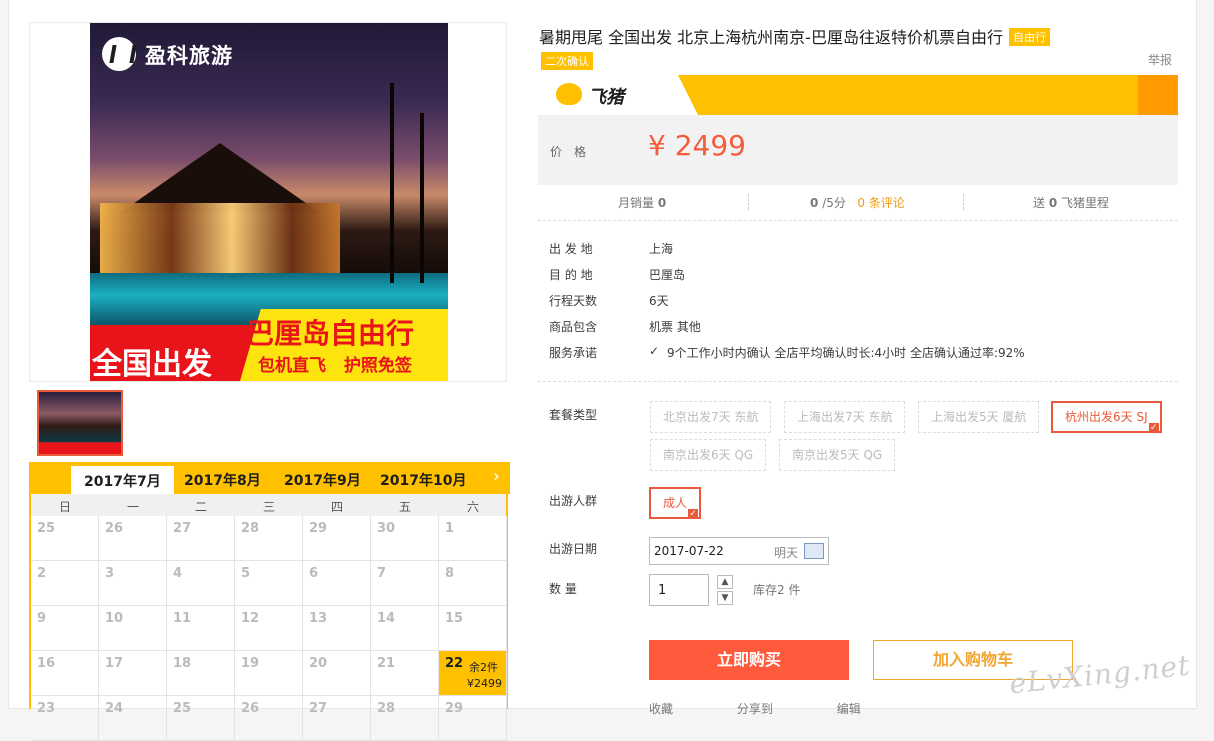  Describe the element at coordinates (845, 417) in the screenshot. I see `package-option: 上海出发7天 东航` at that location.